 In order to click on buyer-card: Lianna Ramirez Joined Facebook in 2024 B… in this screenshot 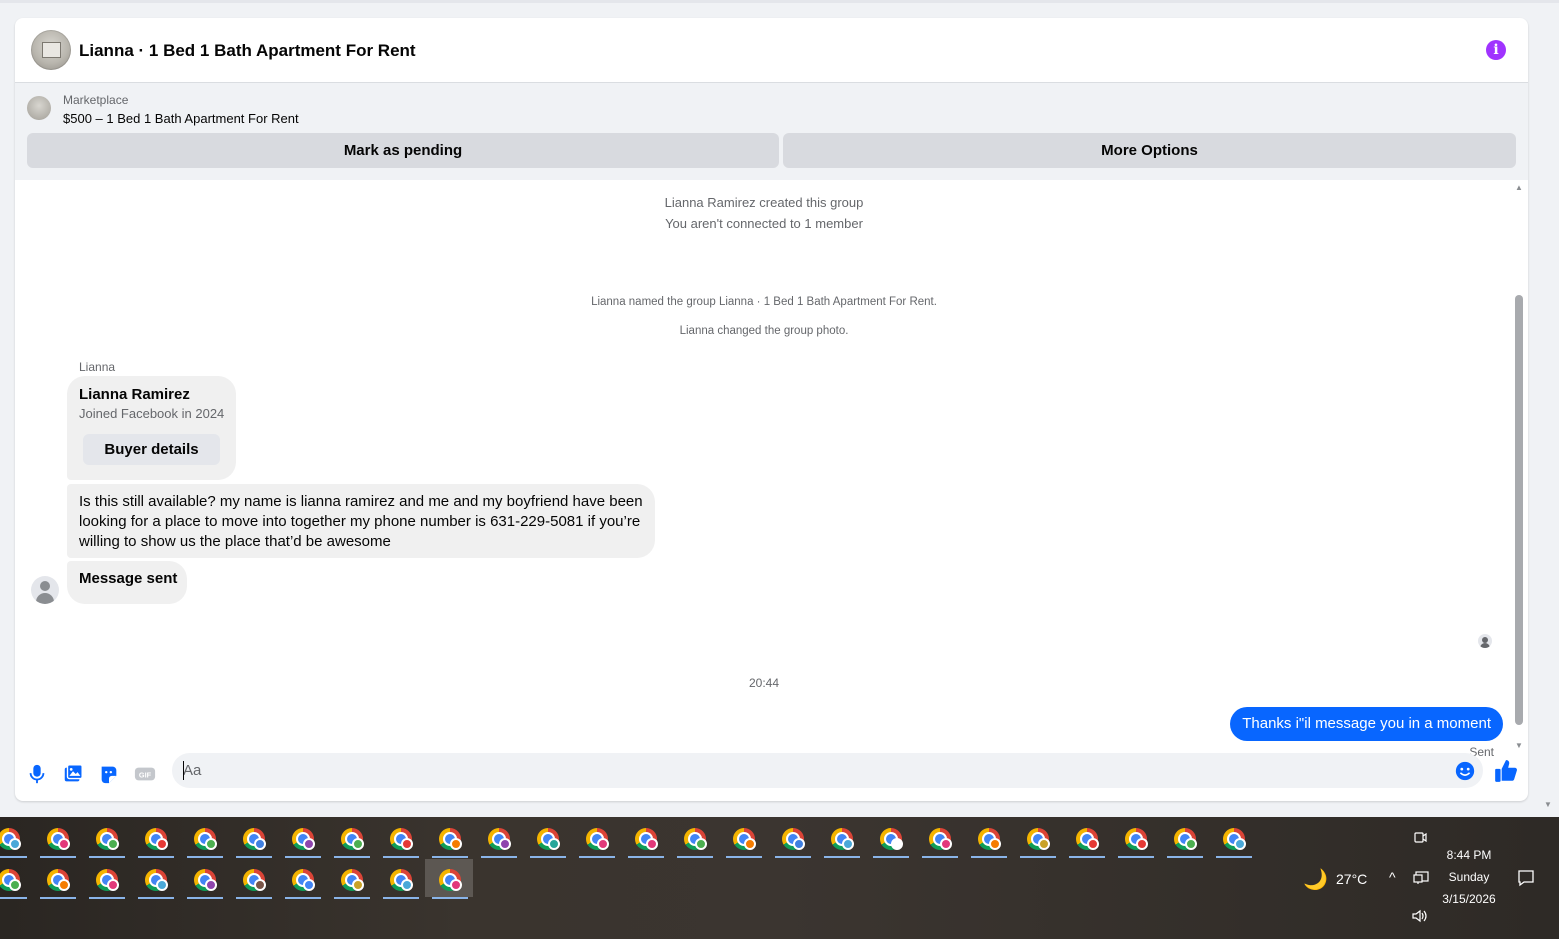, I will do `click(151, 428)`.